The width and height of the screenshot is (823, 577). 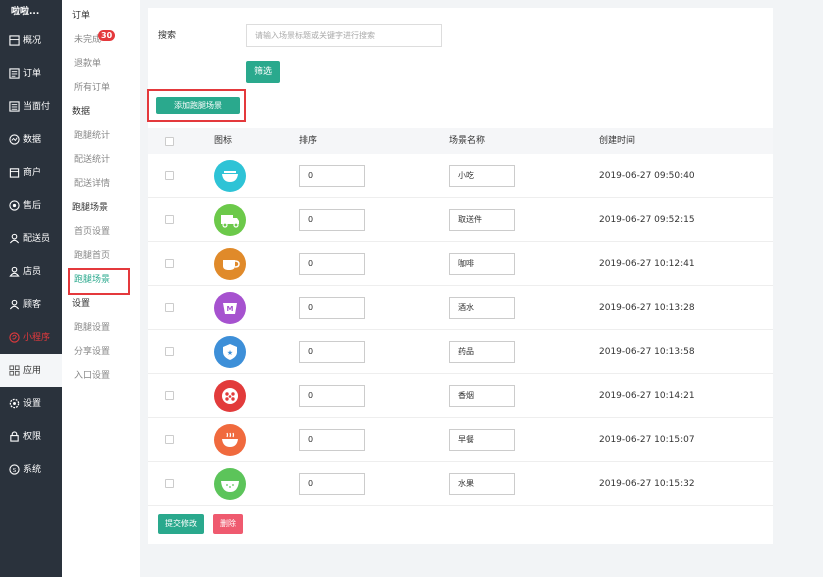 I want to click on sidebar-item-label: 概况, so click(x=32, y=40).